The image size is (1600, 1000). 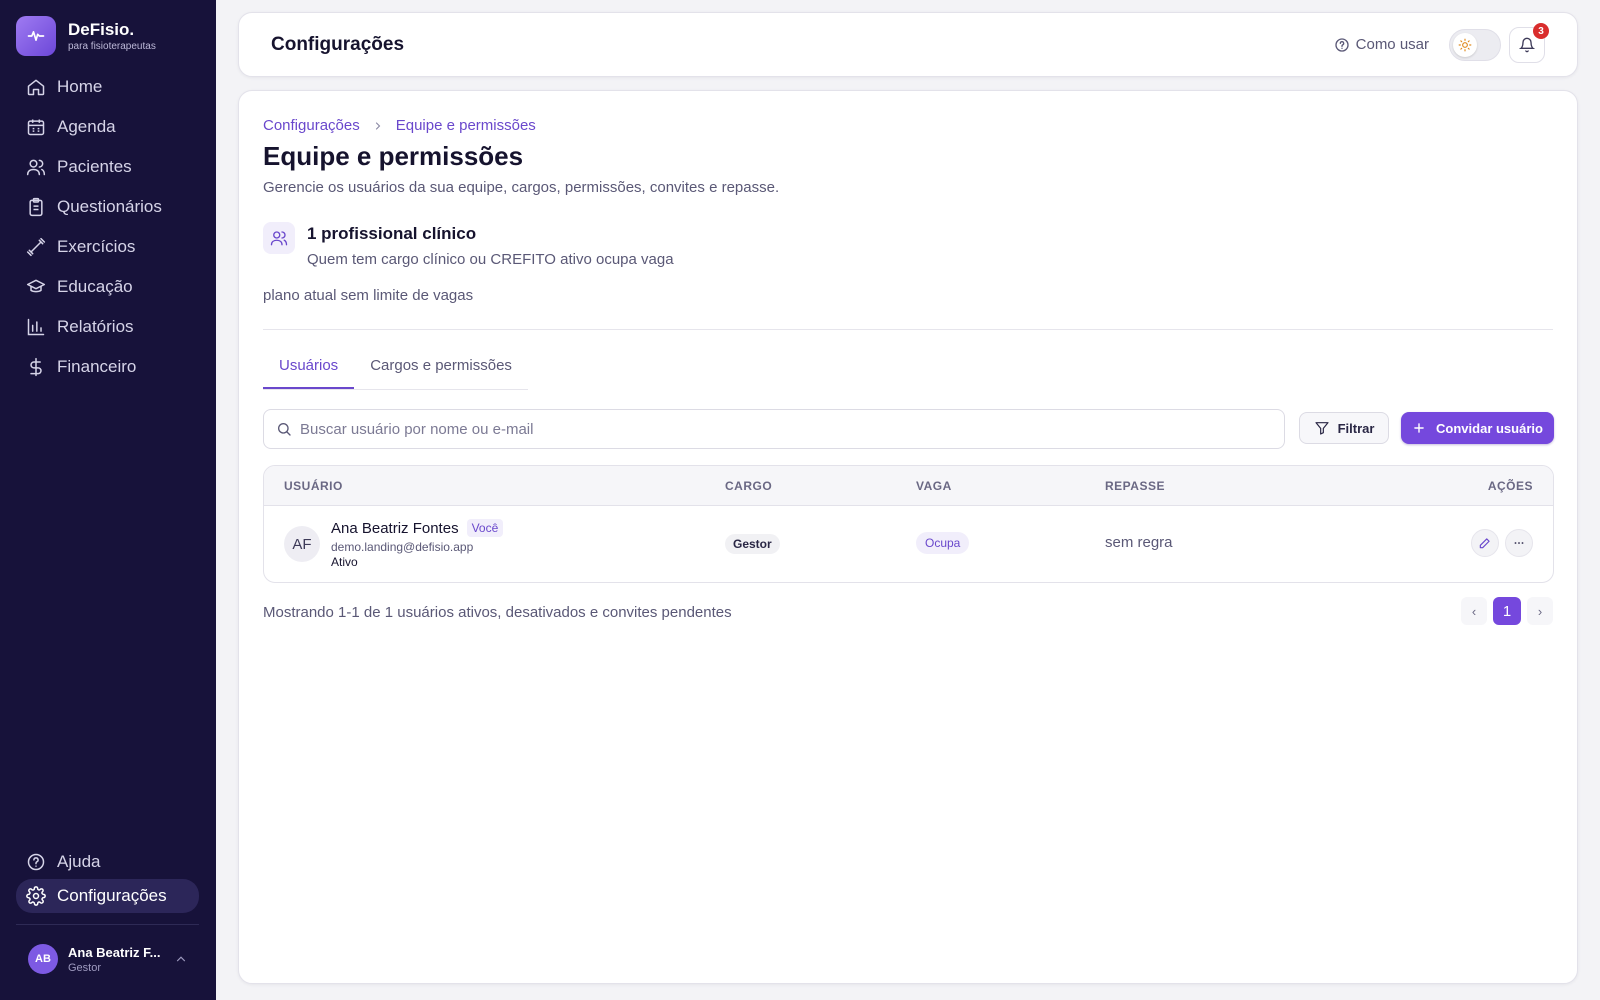 I want to click on top-header: Configurações Como usar 3, so click(x=908, y=44).